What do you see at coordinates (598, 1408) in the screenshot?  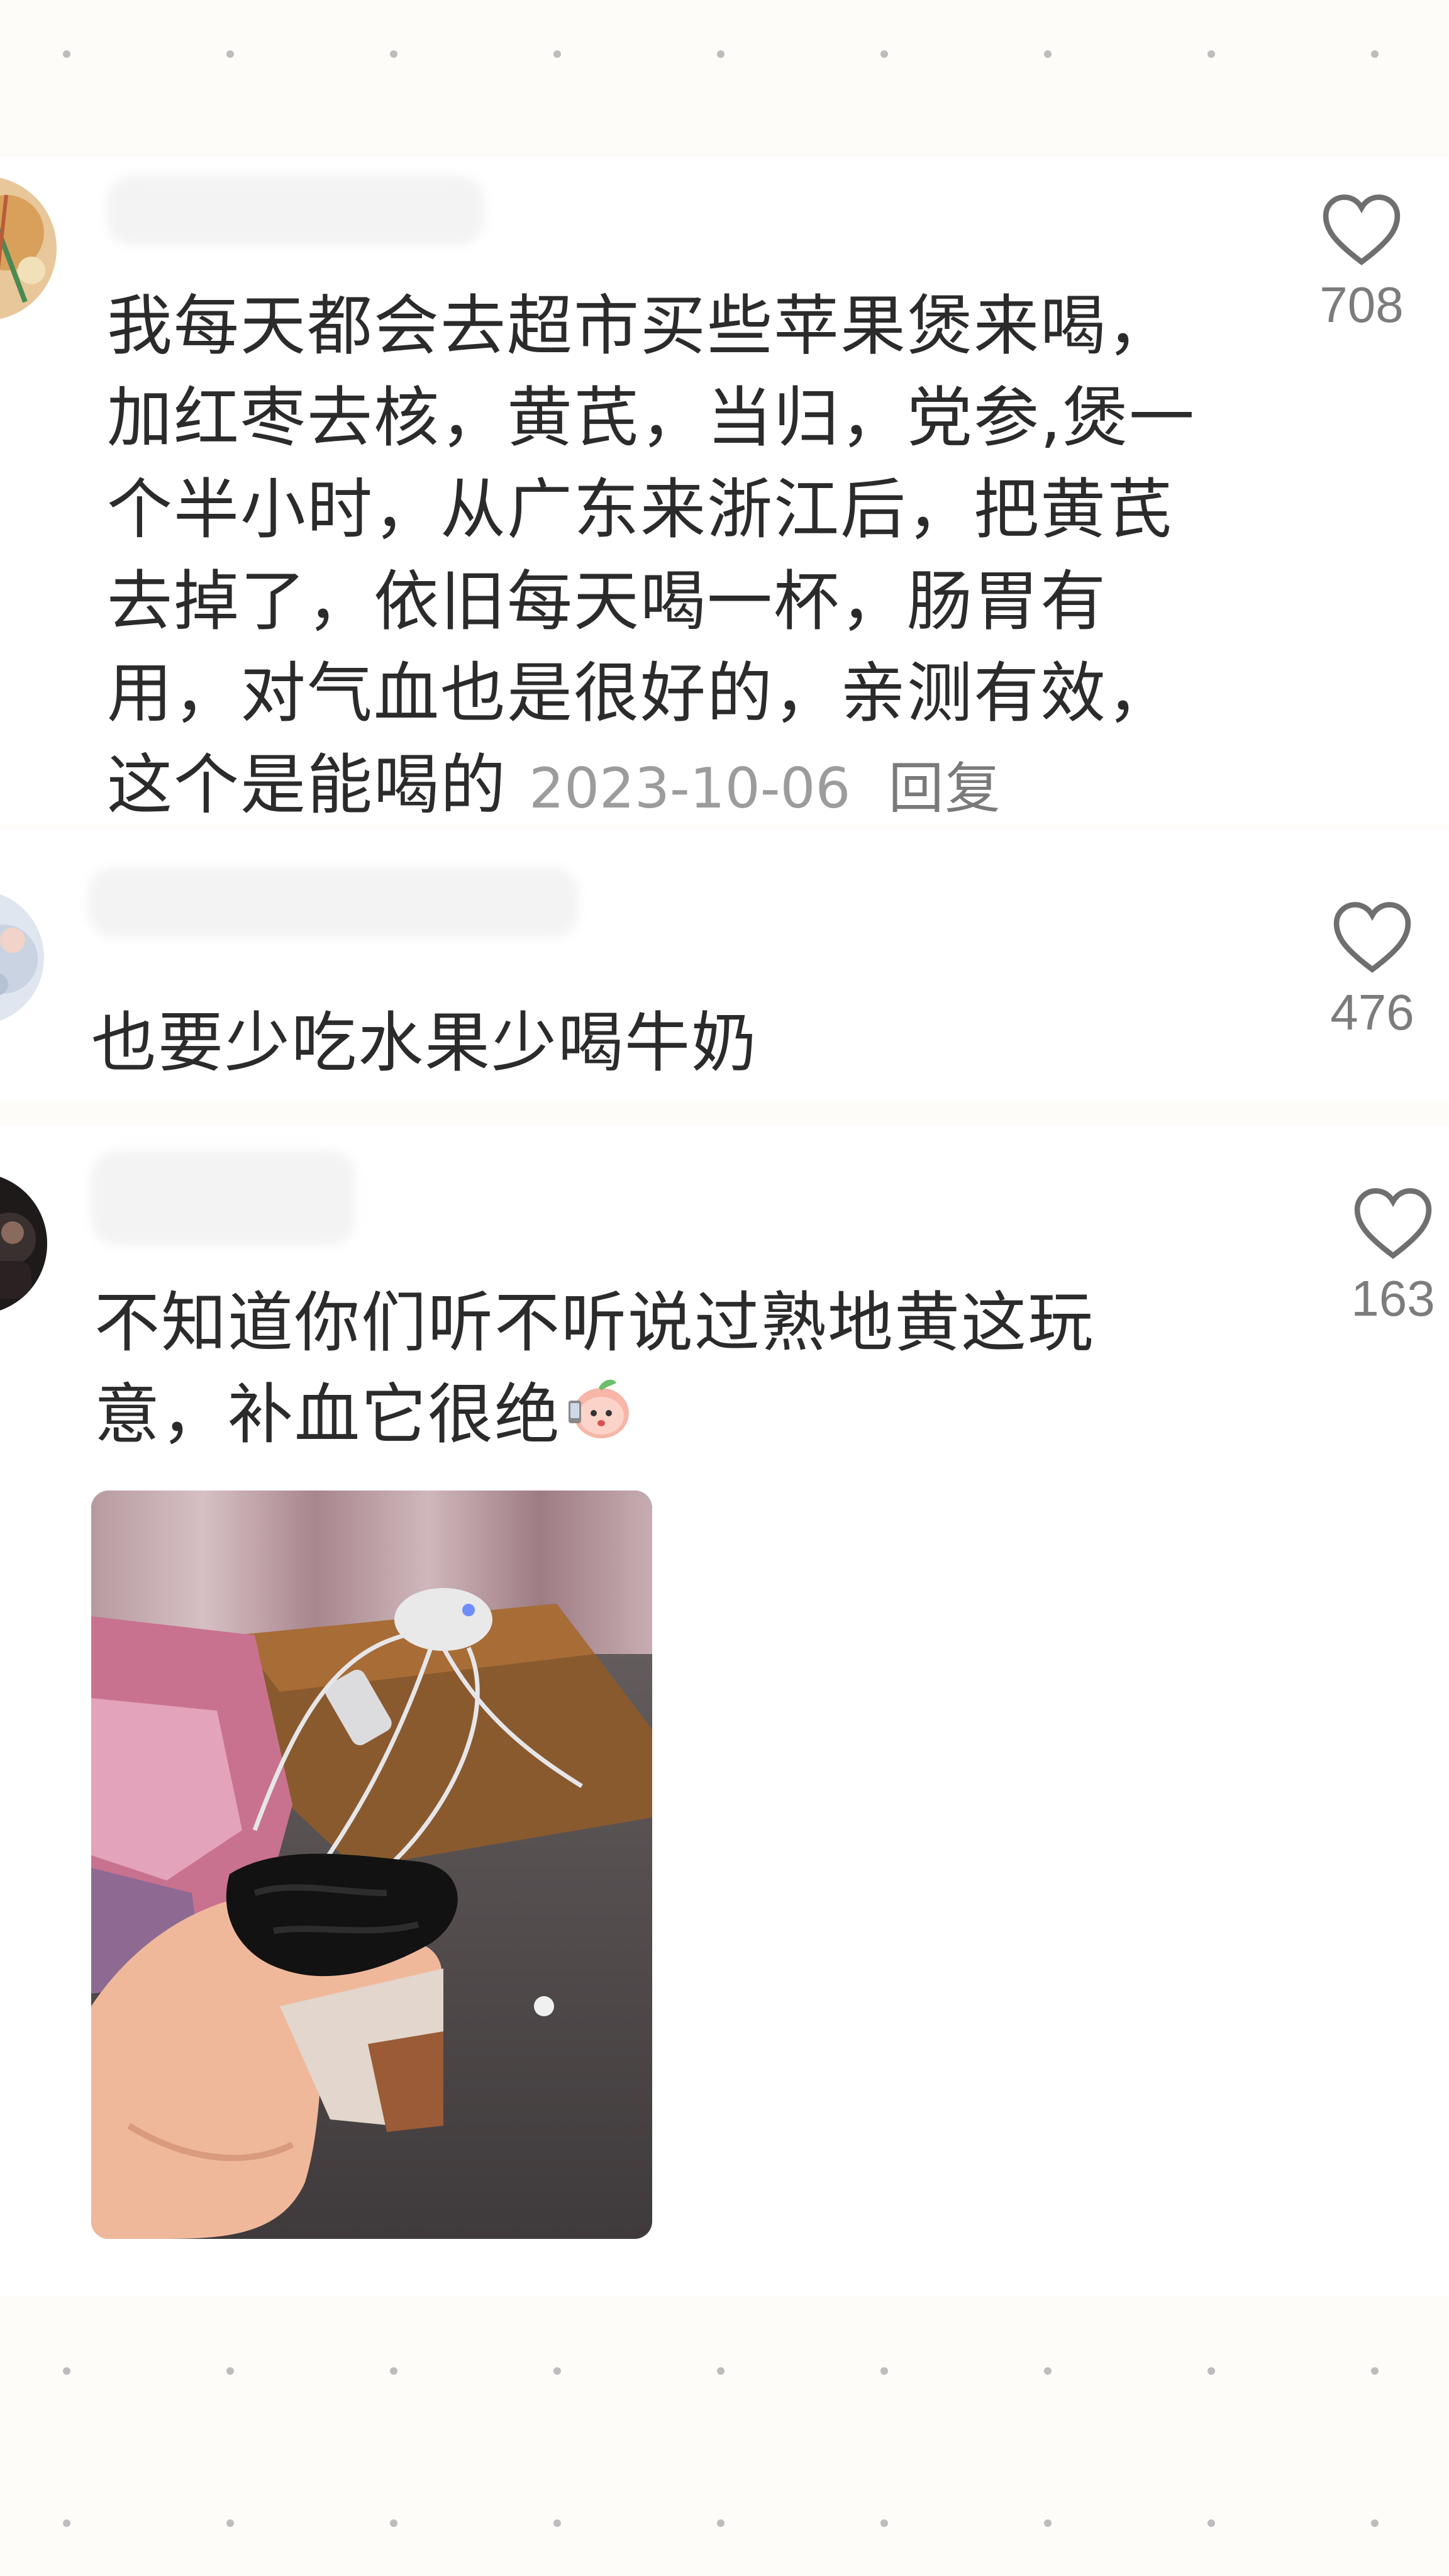 I see `peach-face-emoji-icon` at bounding box center [598, 1408].